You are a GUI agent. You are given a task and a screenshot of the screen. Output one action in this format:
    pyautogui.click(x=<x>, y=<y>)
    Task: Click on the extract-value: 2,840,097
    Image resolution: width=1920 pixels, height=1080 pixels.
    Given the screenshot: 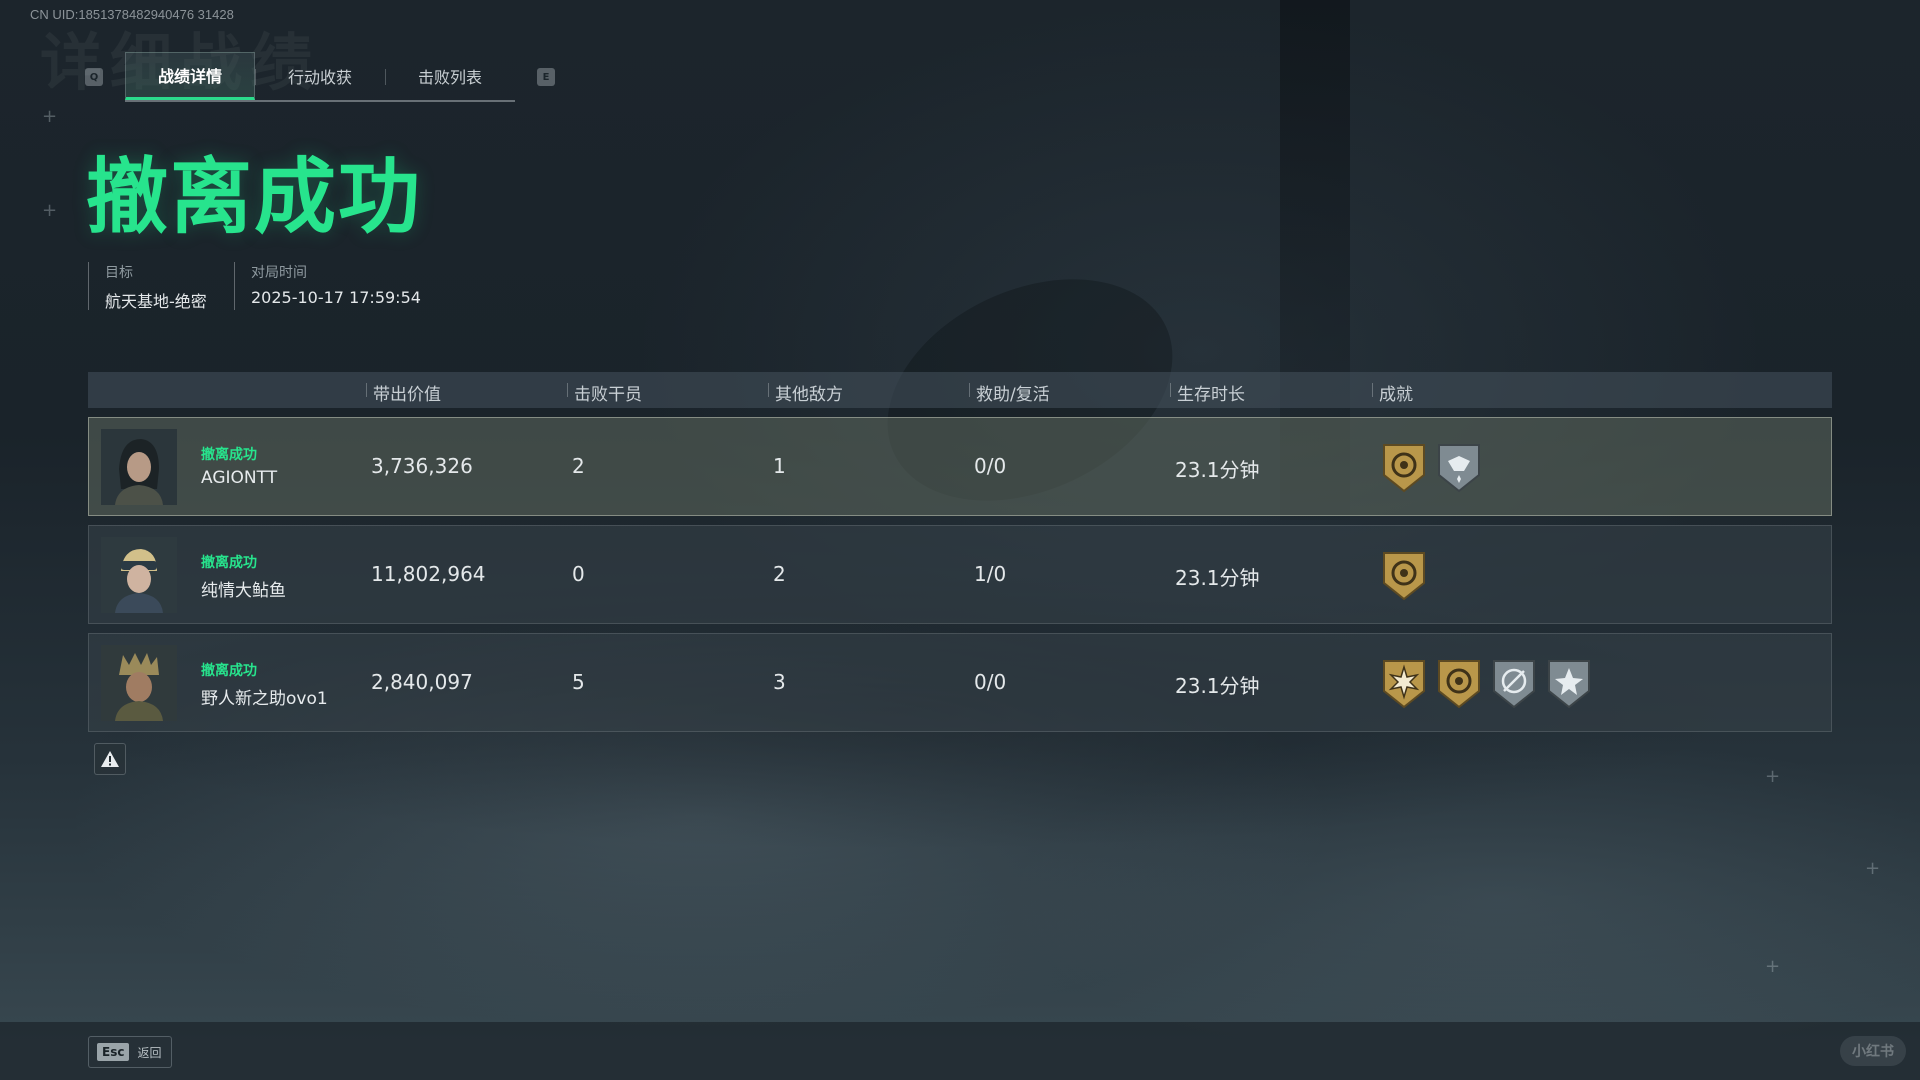 What is the action you would take?
    pyautogui.click(x=422, y=682)
    